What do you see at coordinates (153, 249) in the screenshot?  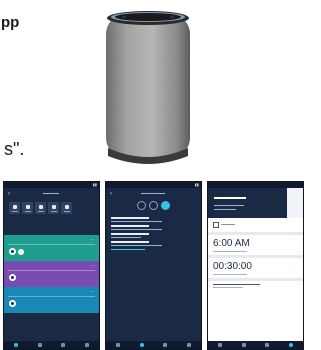 I see `list-link` at bounding box center [153, 249].